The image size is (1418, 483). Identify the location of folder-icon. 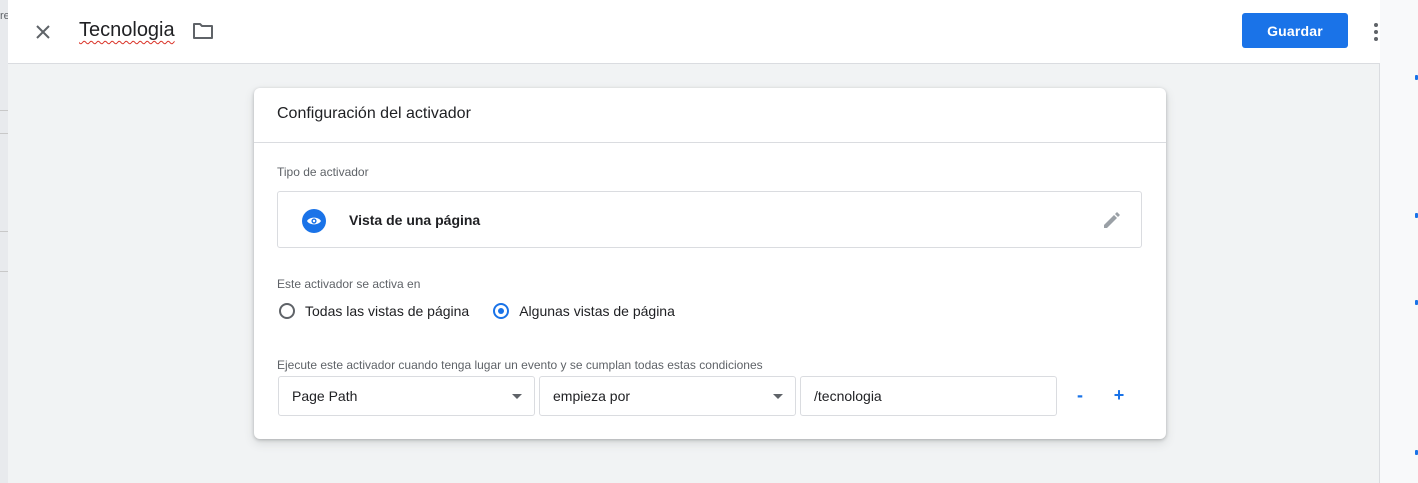
(203, 31).